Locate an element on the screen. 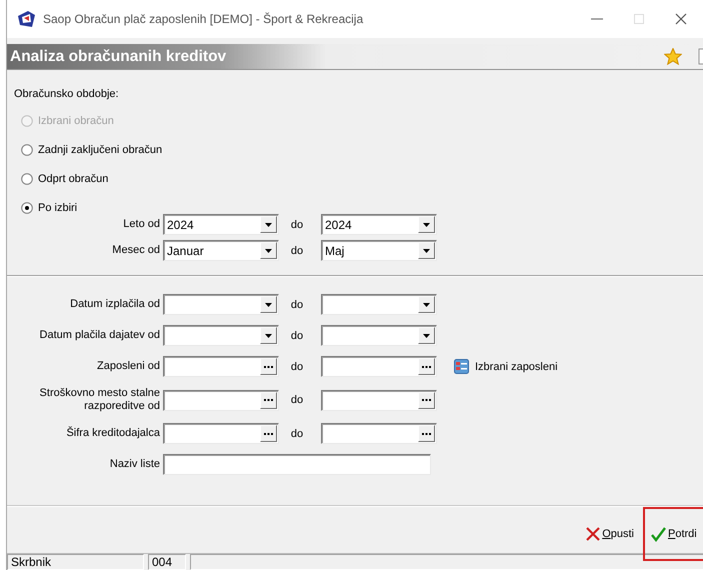  radio-label: Odprt obračun is located at coordinates (73, 179).